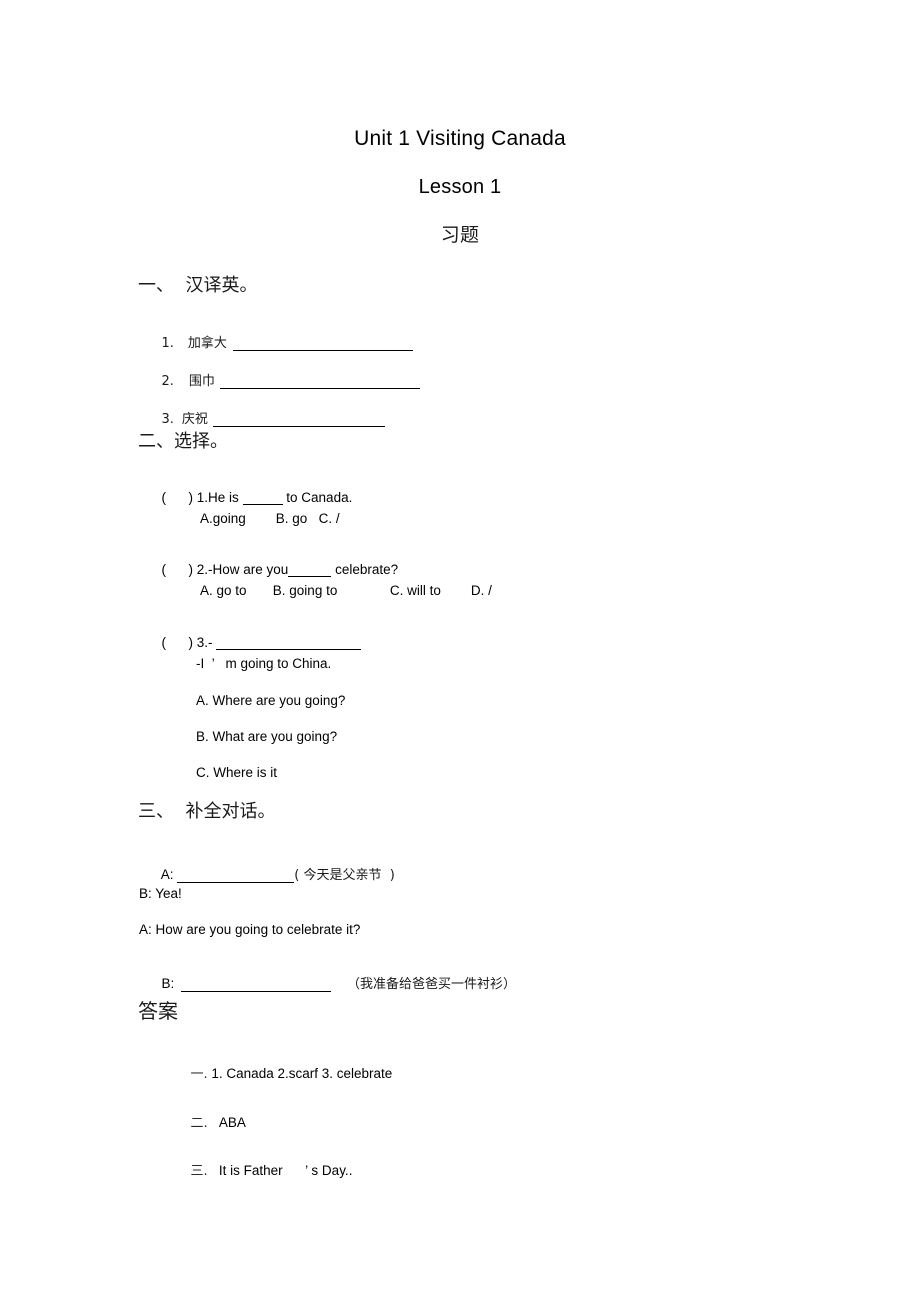  I want to click on answer-item-two: 二. ABA, so click(207, 1121).